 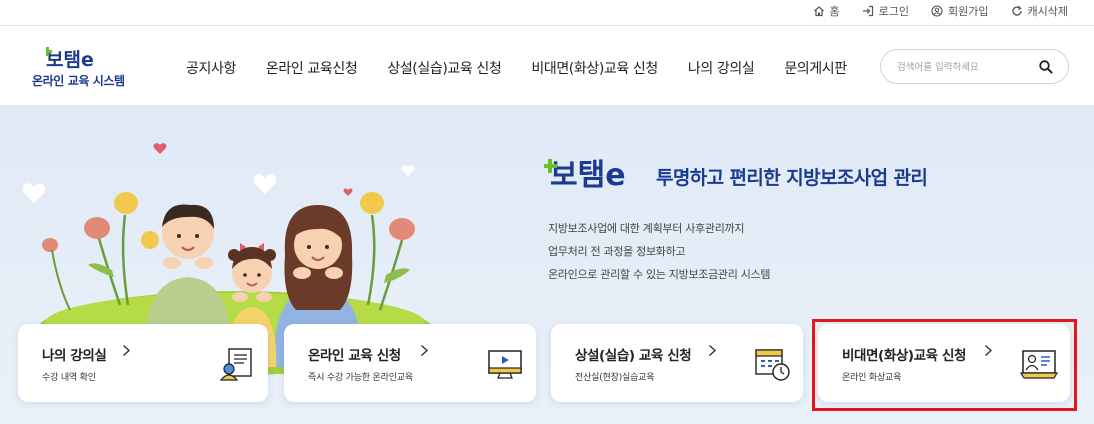 What do you see at coordinates (834, 11) in the screenshot?
I see `home-label: 홈` at bounding box center [834, 11].